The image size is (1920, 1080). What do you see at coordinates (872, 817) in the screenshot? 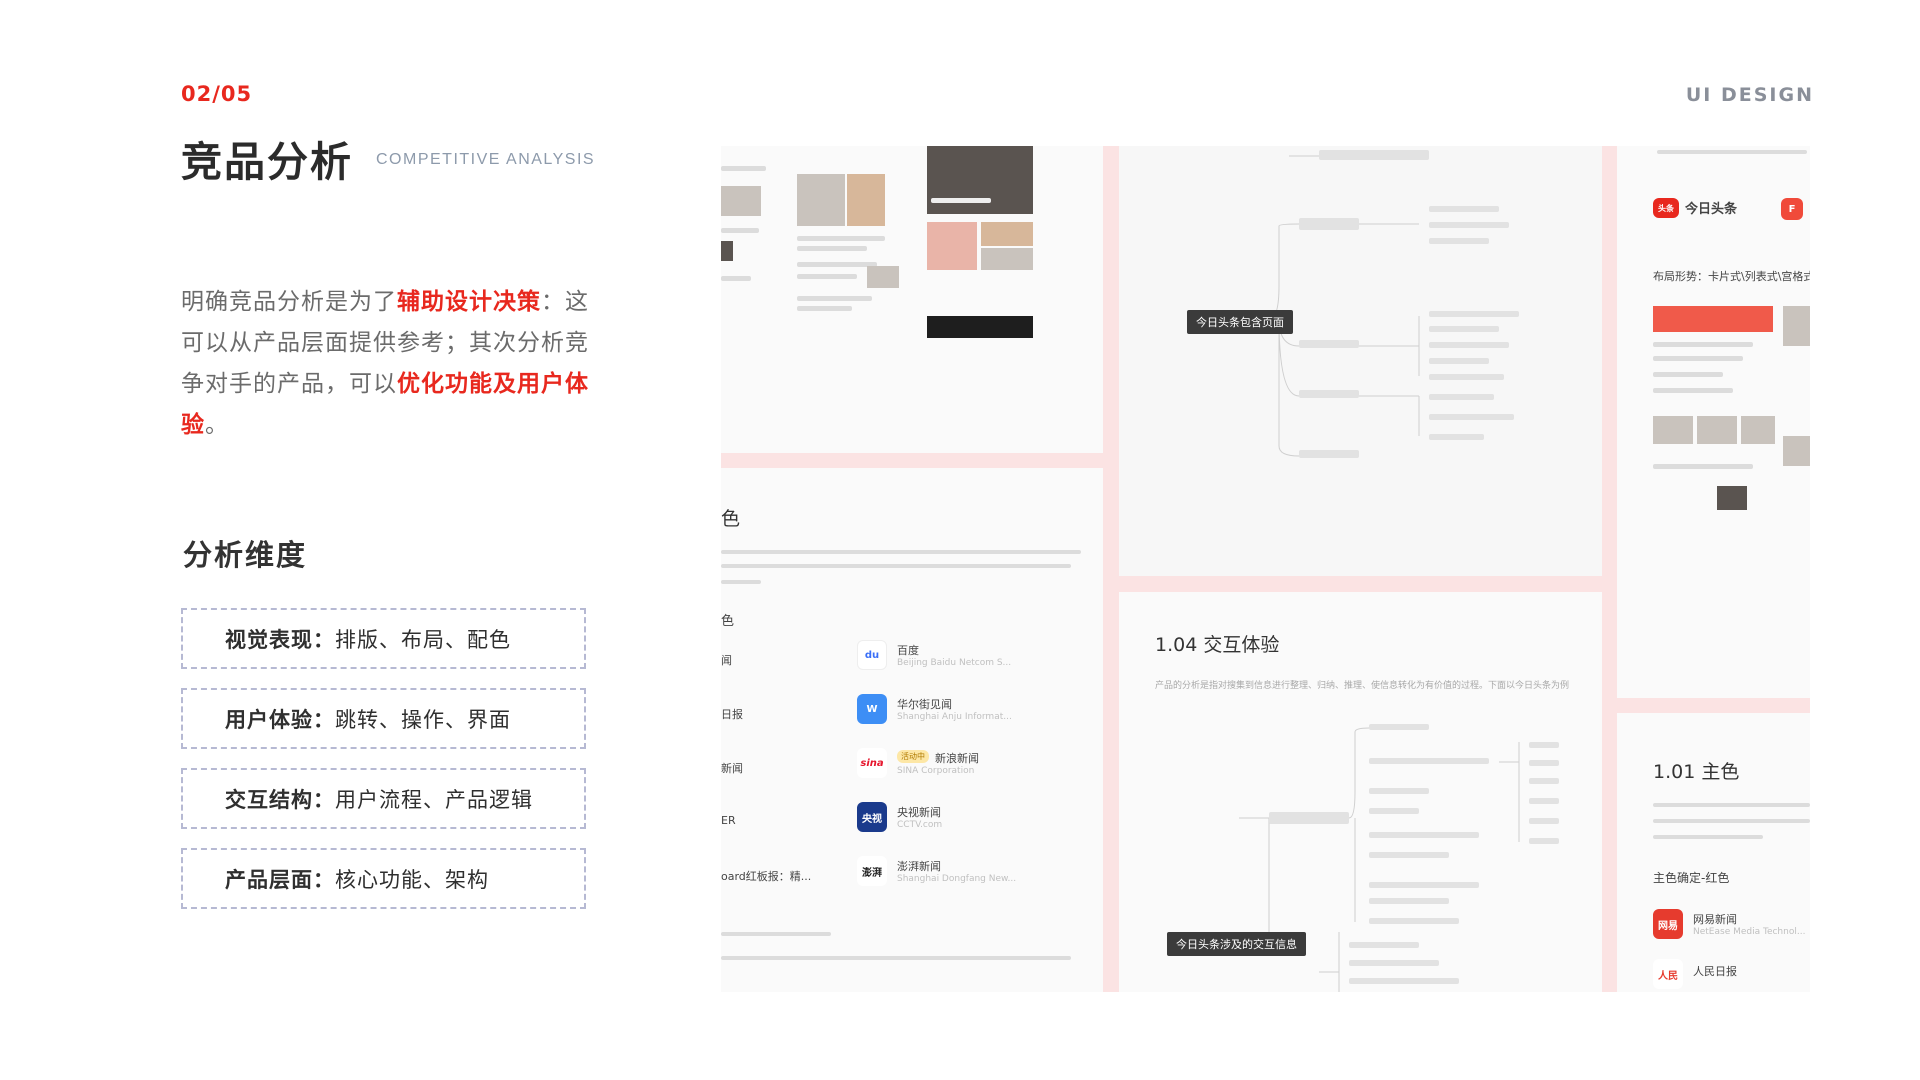
I see `cctv-logo-icon: 央视` at bounding box center [872, 817].